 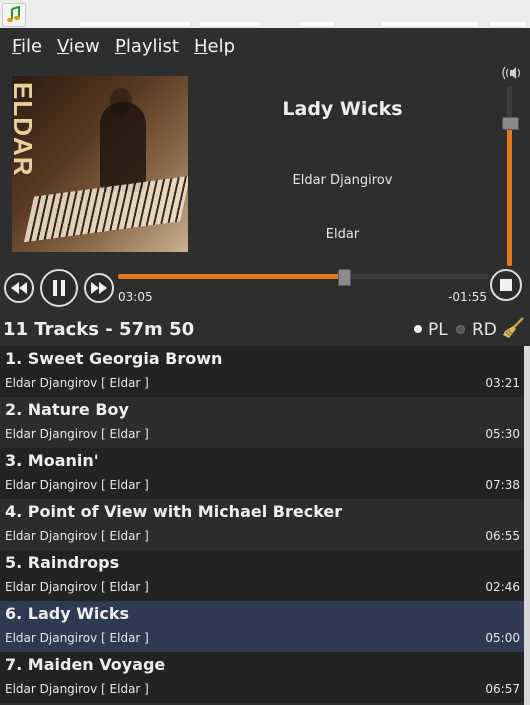 I want to click on seek-progress, so click(x=231, y=276).